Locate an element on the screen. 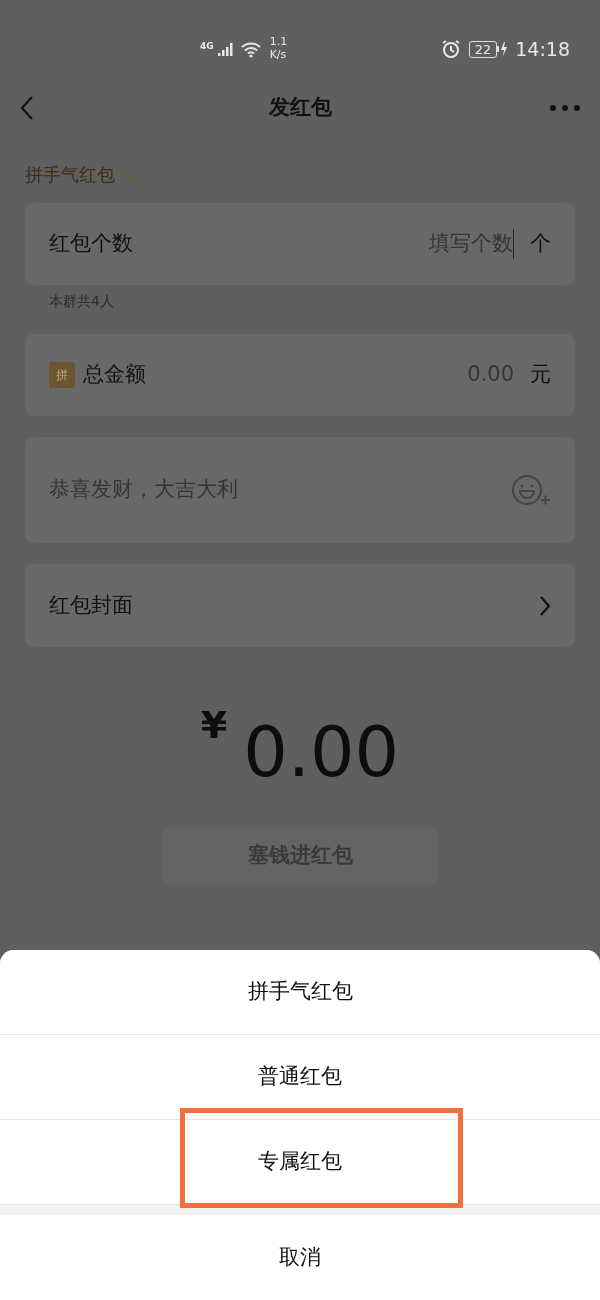  total-amount: 0.00 is located at coordinates (321, 752).